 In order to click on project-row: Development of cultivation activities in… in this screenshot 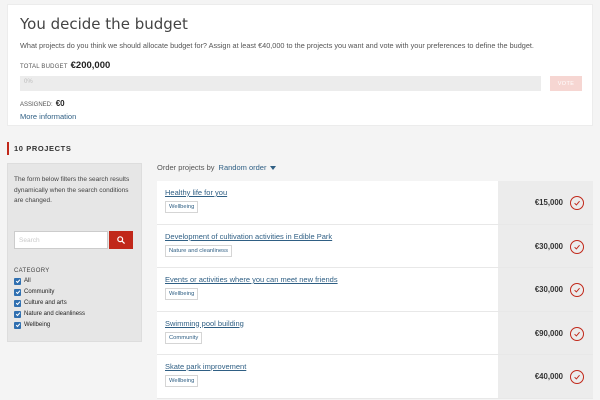, I will do `click(375, 246)`.